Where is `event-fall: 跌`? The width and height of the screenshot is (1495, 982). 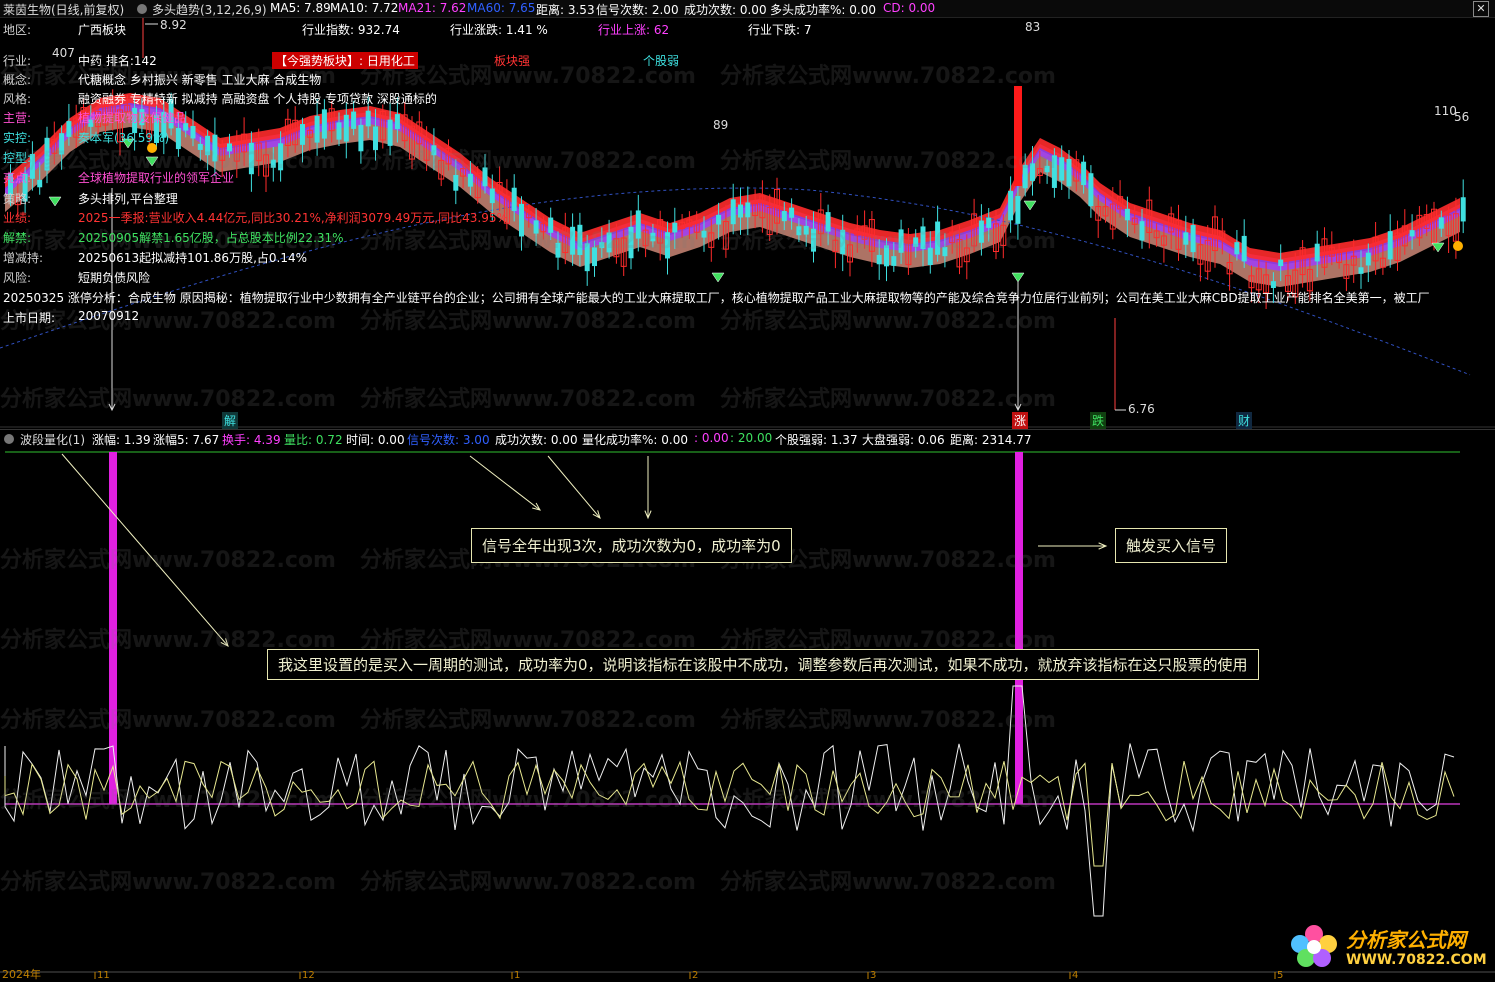 event-fall: 跌 is located at coordinates (1098, 420).